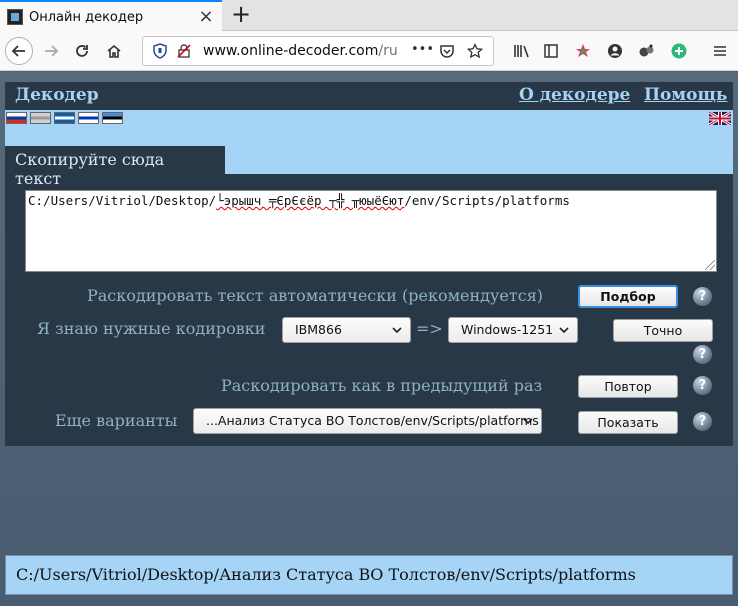 The width and height of the screenshot is (738, 606). I want to click on uk-flag-icon, so click(720, 118).